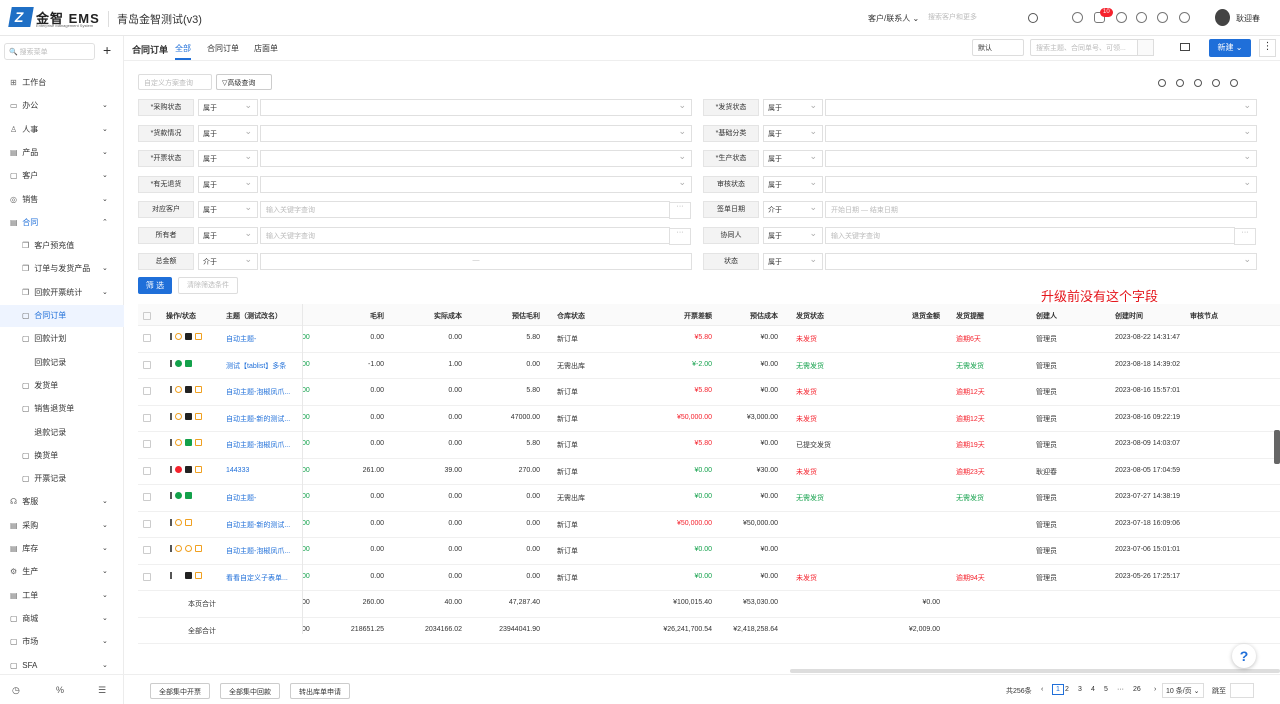 This screenshot has width=1280, height=704. I want to click on filter-value-left-6: —, so click(476, 261).